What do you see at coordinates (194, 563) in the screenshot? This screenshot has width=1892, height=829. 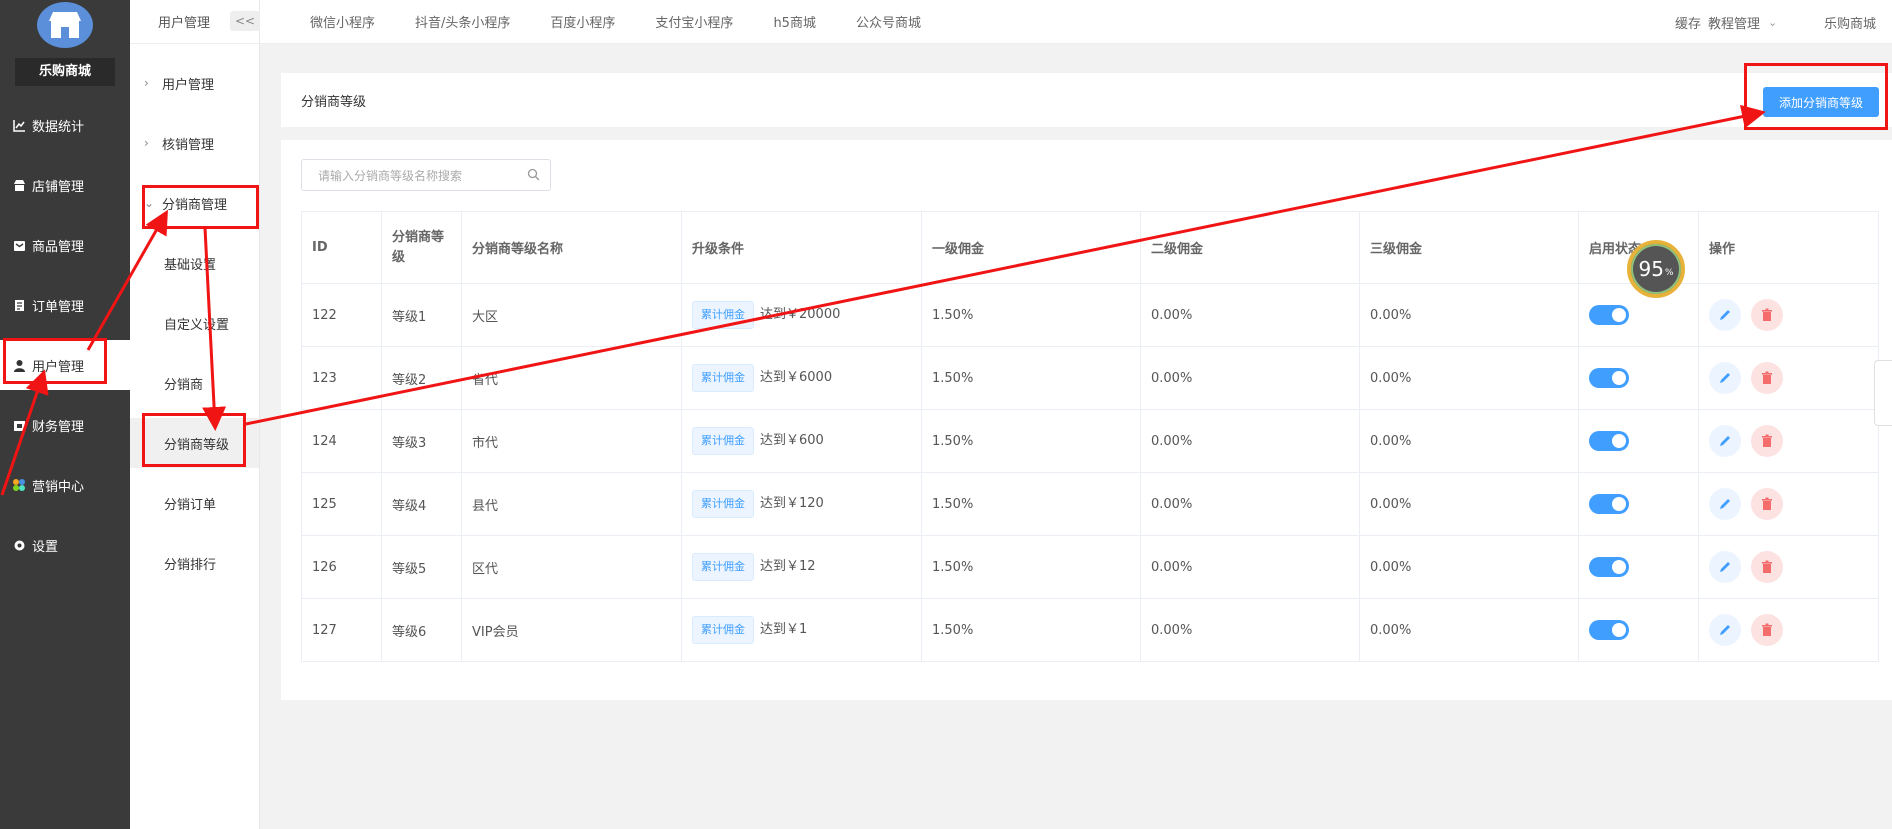 I see `subnav-item-distribution-ranking: 分销排行` at bounding box center [194, 563].